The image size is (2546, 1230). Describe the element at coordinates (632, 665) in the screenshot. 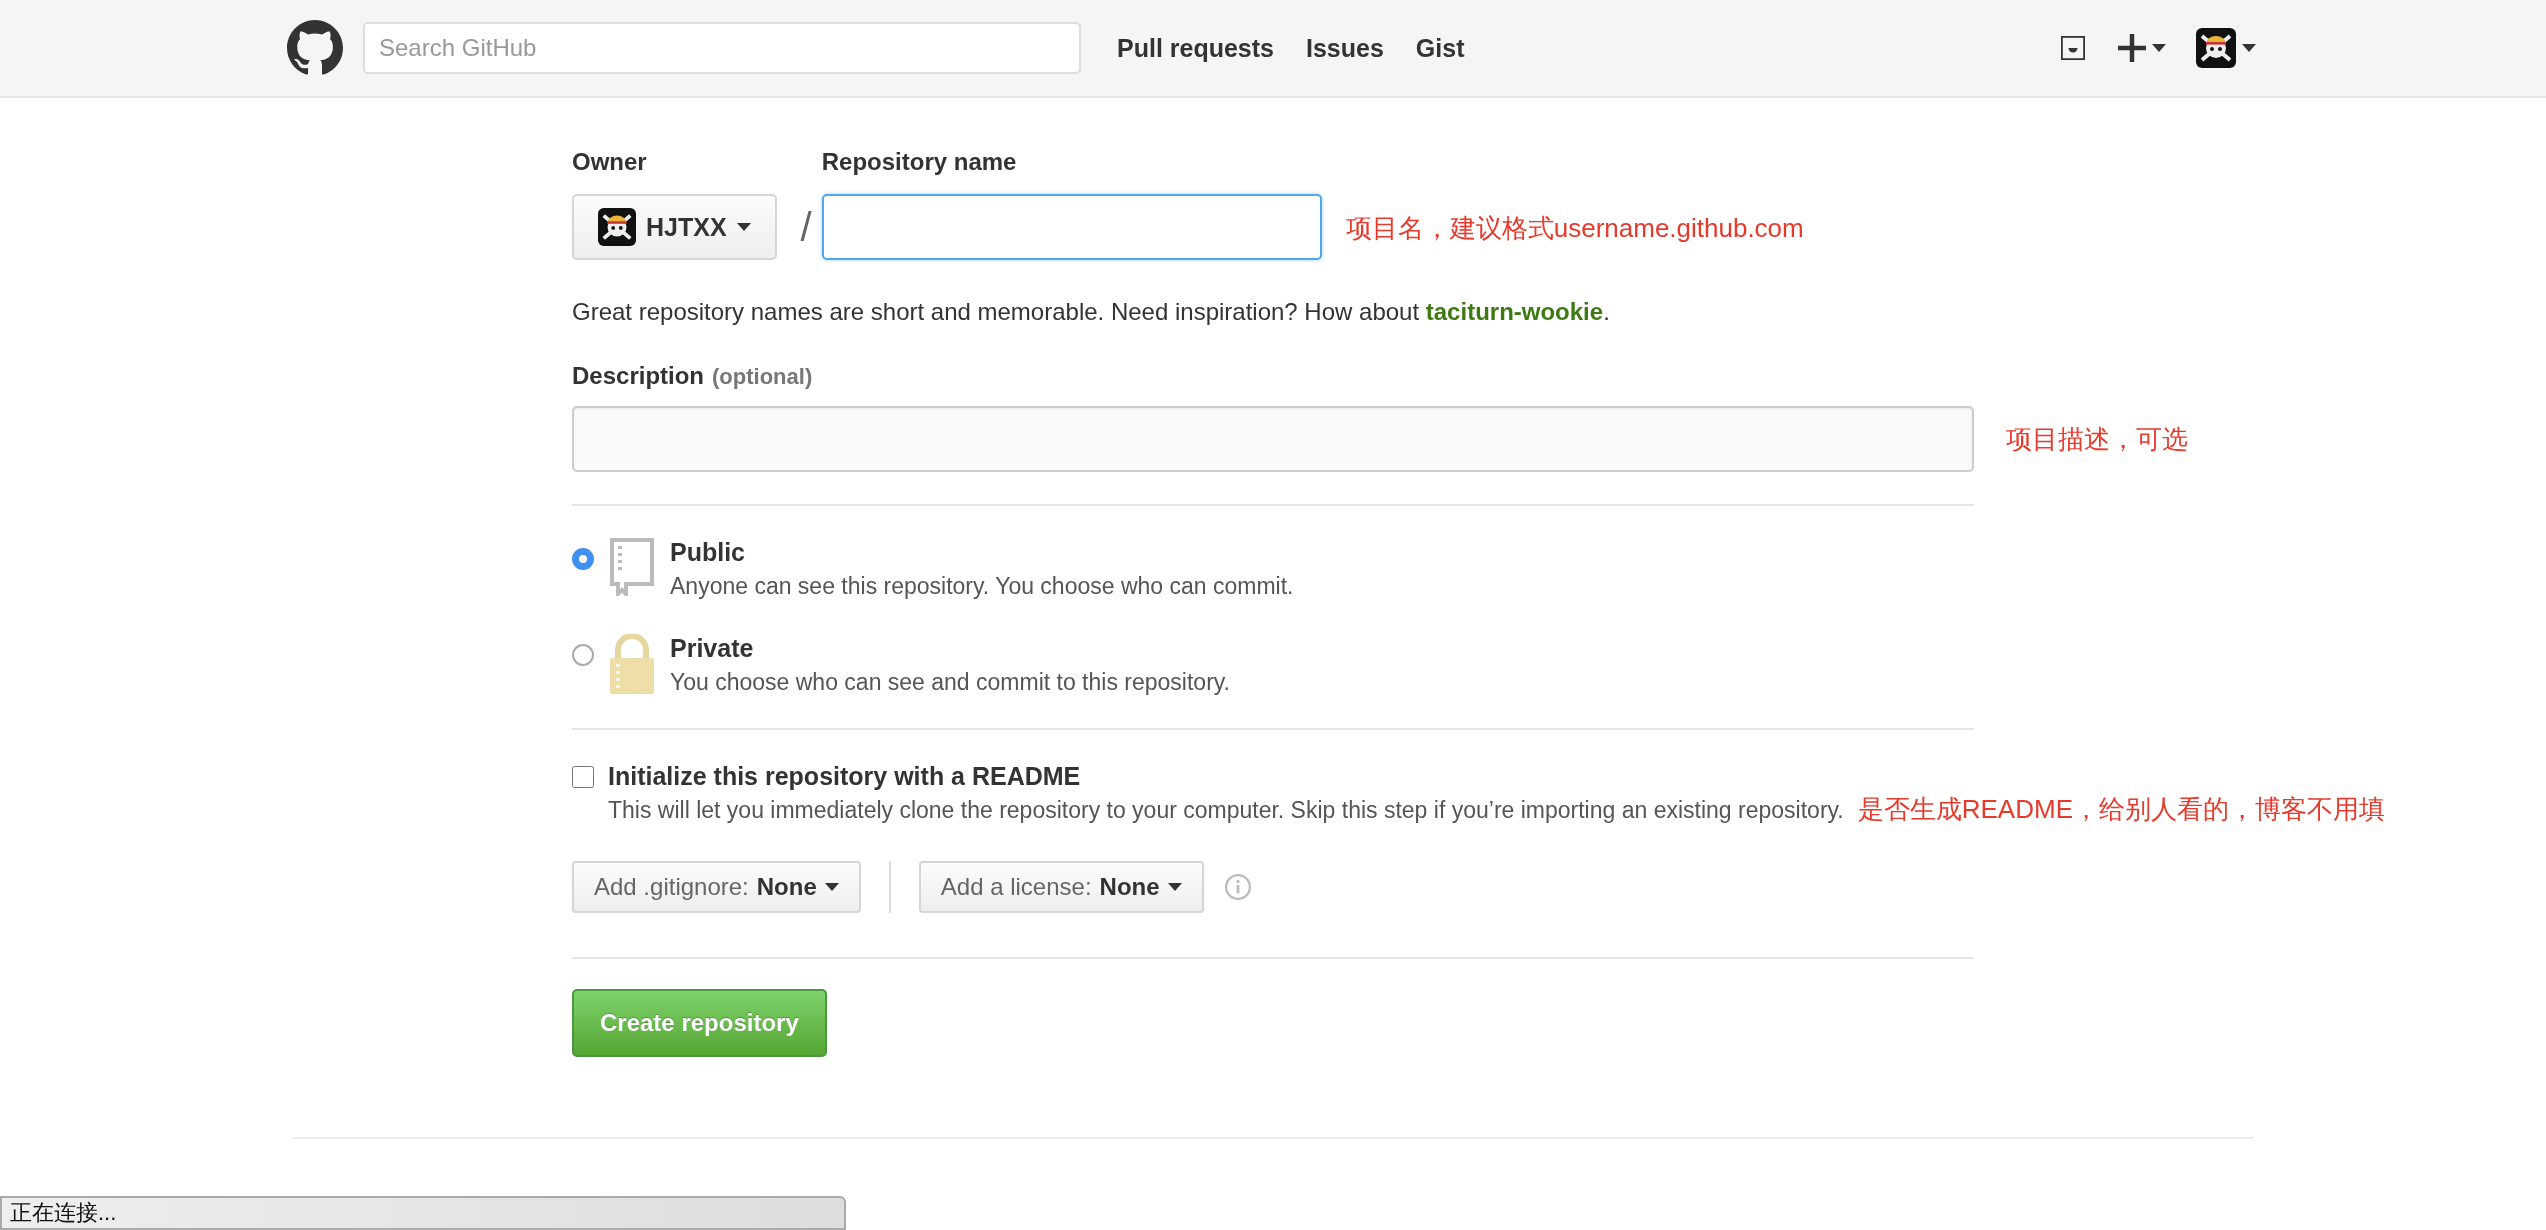

I see `lock-icon` at that location.